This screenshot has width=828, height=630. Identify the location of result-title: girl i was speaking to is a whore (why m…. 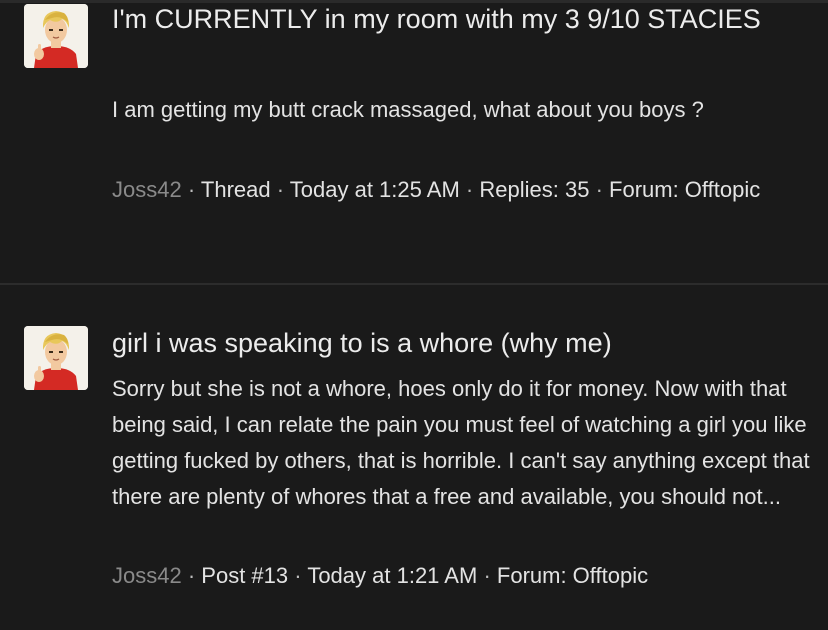
(457, 343).